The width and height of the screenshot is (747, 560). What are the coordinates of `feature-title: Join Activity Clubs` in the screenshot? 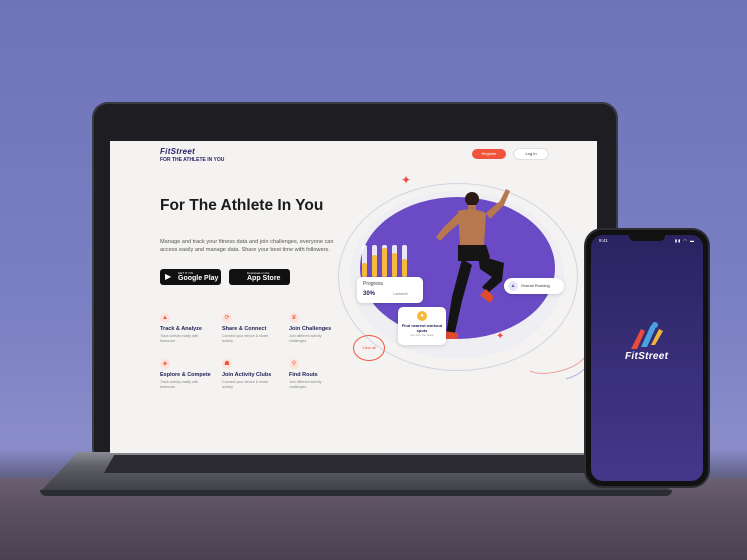 It's located at (247, 375).